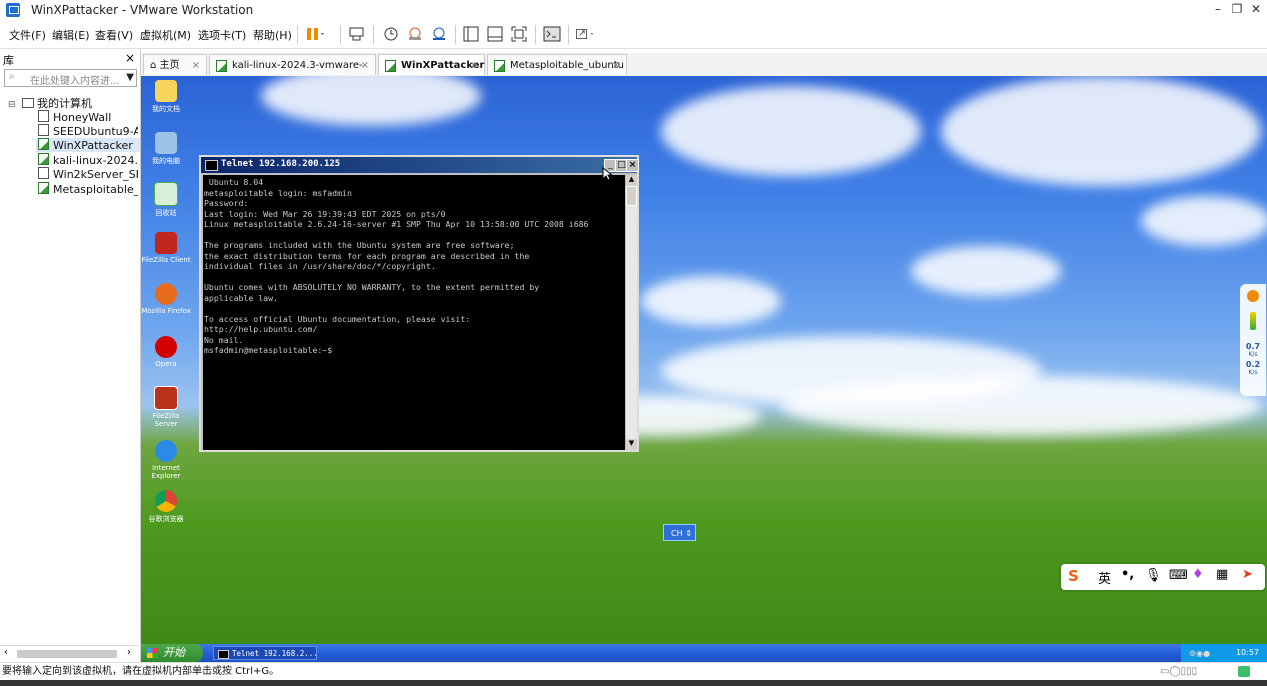 The image size is (1267, 686). I want to click on menu-file: 文件(F), so click(27, 35).